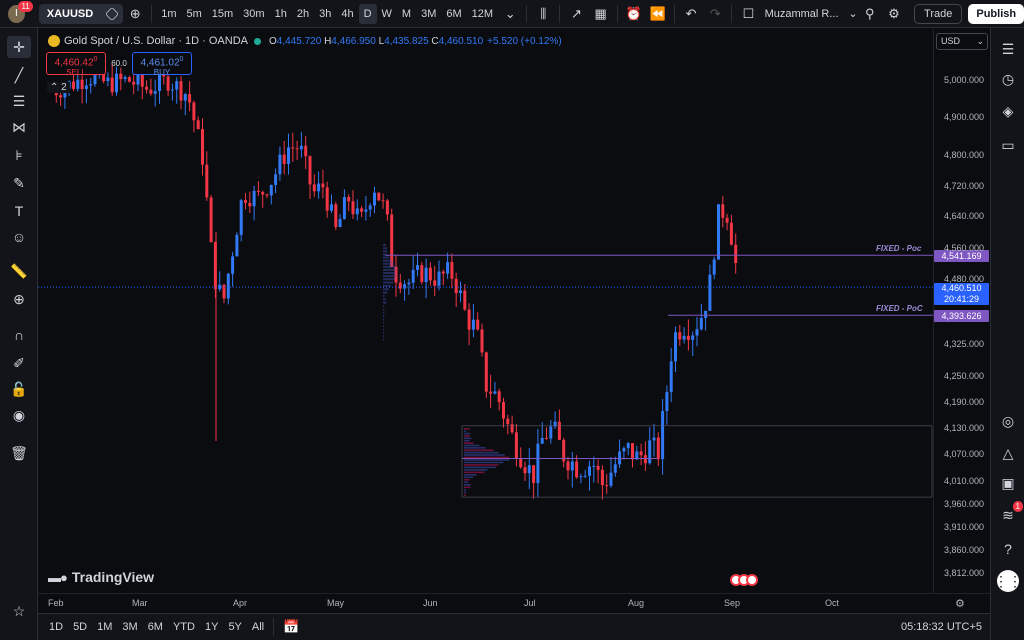 This screenshot has width=1024, height=640. I want to click on broadcast-icon: ≋ 1, so click(1009, 513).